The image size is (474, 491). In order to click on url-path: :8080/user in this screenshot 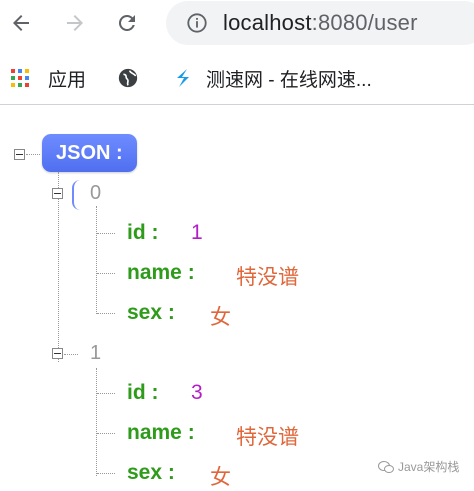, I will do `click(364, 22)`.